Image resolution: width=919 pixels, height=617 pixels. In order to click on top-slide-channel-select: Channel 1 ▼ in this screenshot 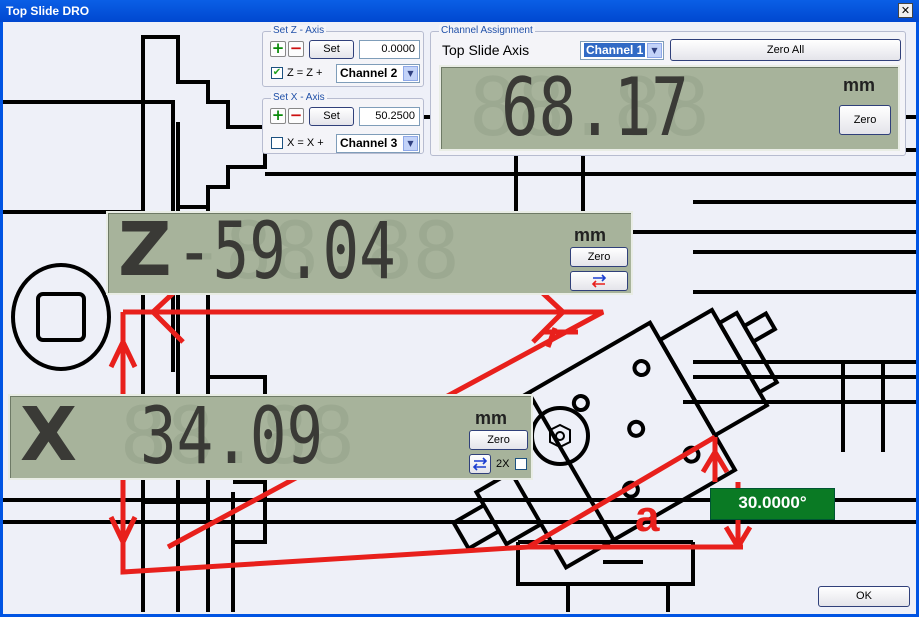, I will do `click(622, 50)`.